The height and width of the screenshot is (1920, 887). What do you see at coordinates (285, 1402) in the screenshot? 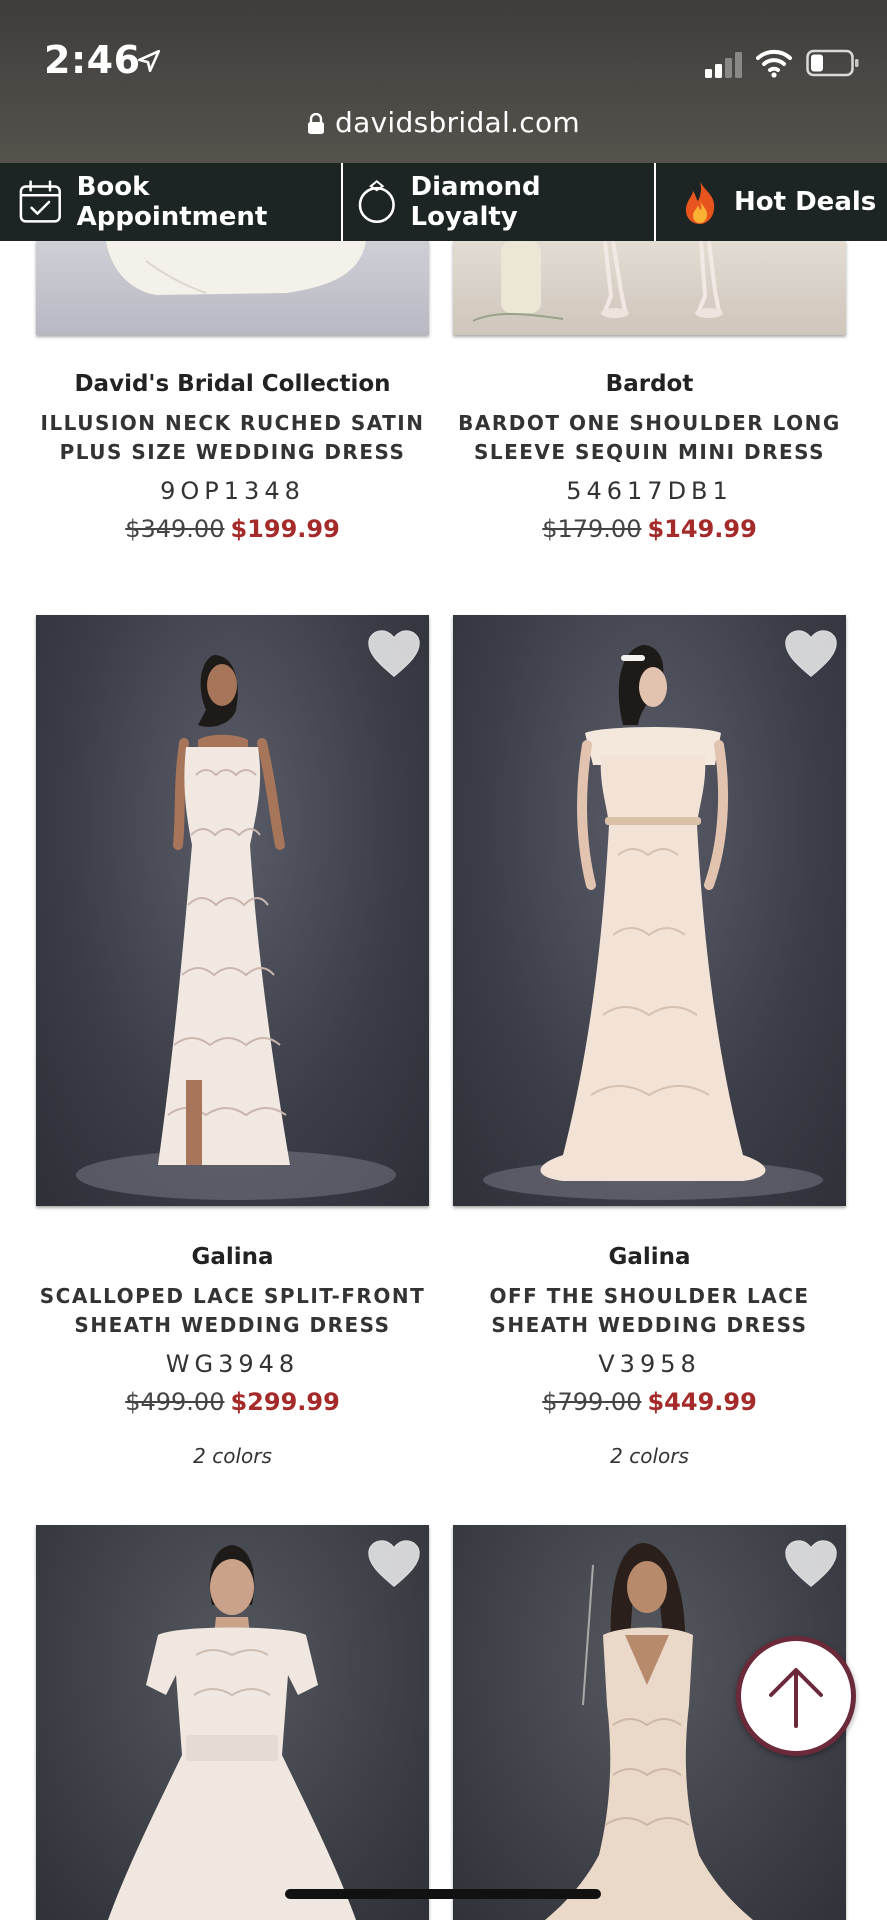
I see `sale-price: $299.99` at bounding box center [285, 1402].